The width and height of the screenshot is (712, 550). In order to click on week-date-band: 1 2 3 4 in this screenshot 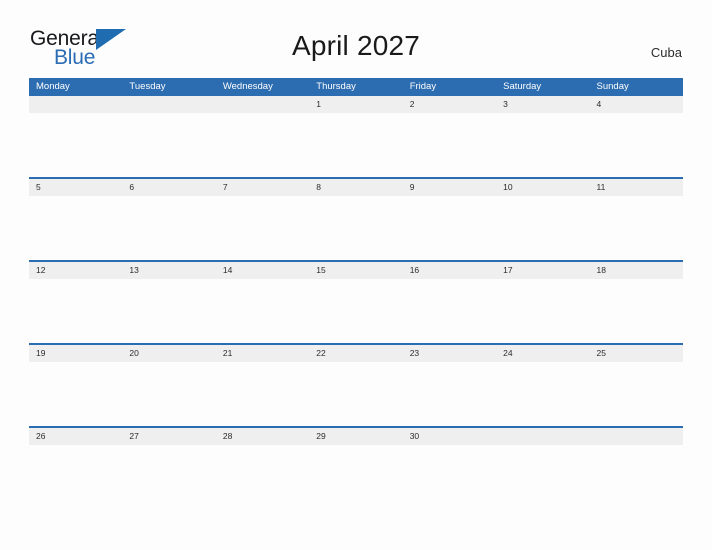, I will do `click(356, 104)`.